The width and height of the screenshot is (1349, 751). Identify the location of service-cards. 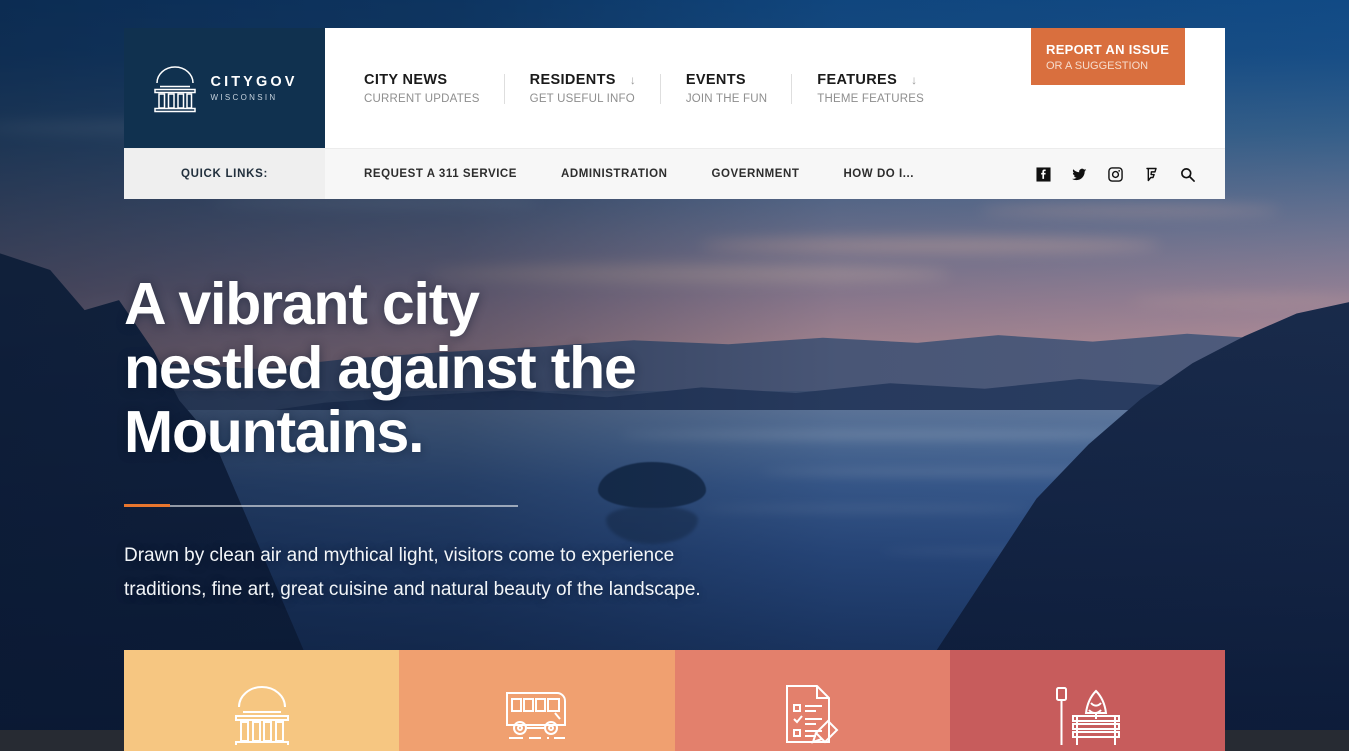
(674, 700).